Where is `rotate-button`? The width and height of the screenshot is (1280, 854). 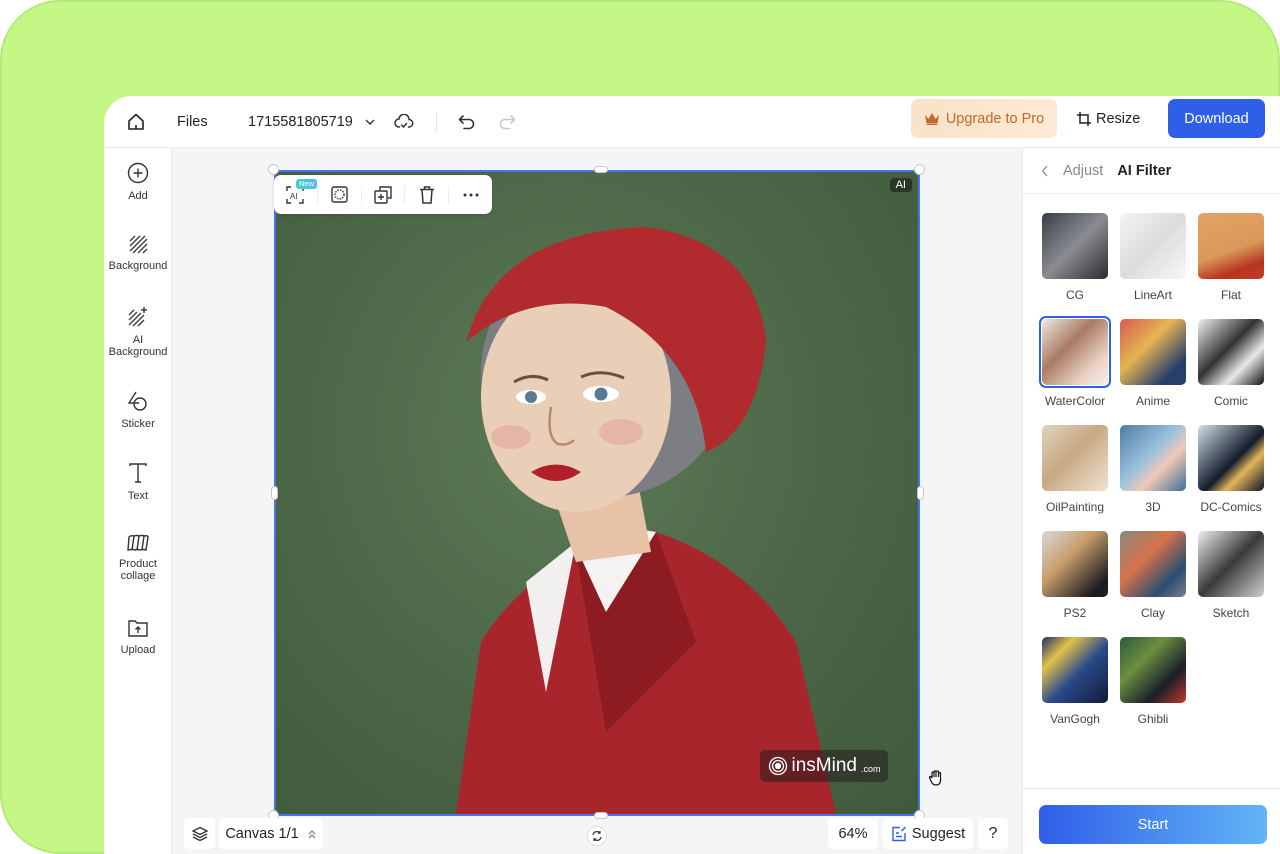
rotate-button is located at coordinates (597, 836).